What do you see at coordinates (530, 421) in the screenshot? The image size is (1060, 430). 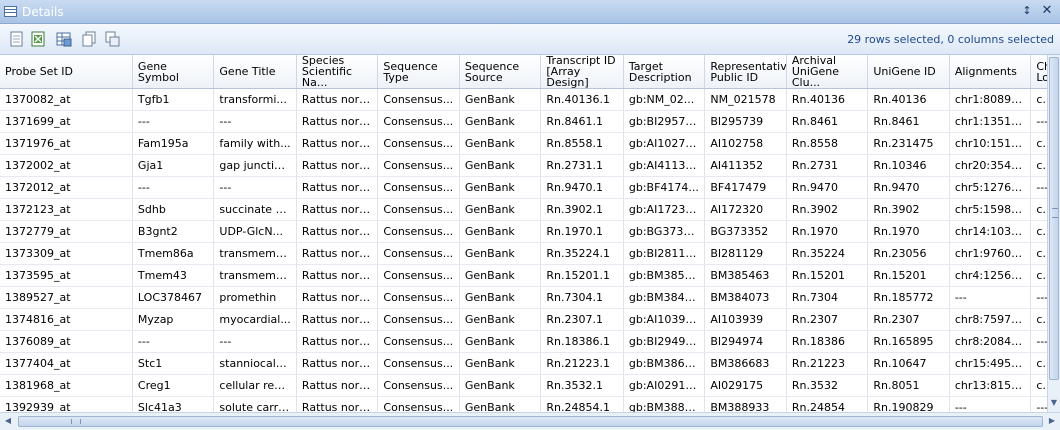 I see `horizontal-scroll-thumb` at bounding box center [530, 421].